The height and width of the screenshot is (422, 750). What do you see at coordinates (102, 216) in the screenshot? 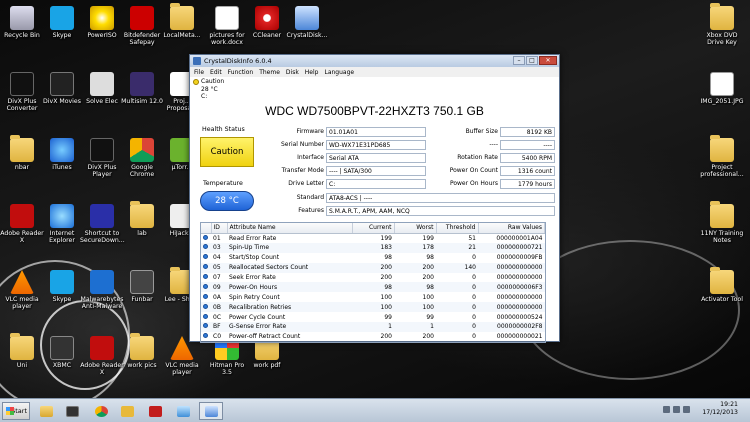
I see `securedownload-icon` at bounding box center [102, 216].